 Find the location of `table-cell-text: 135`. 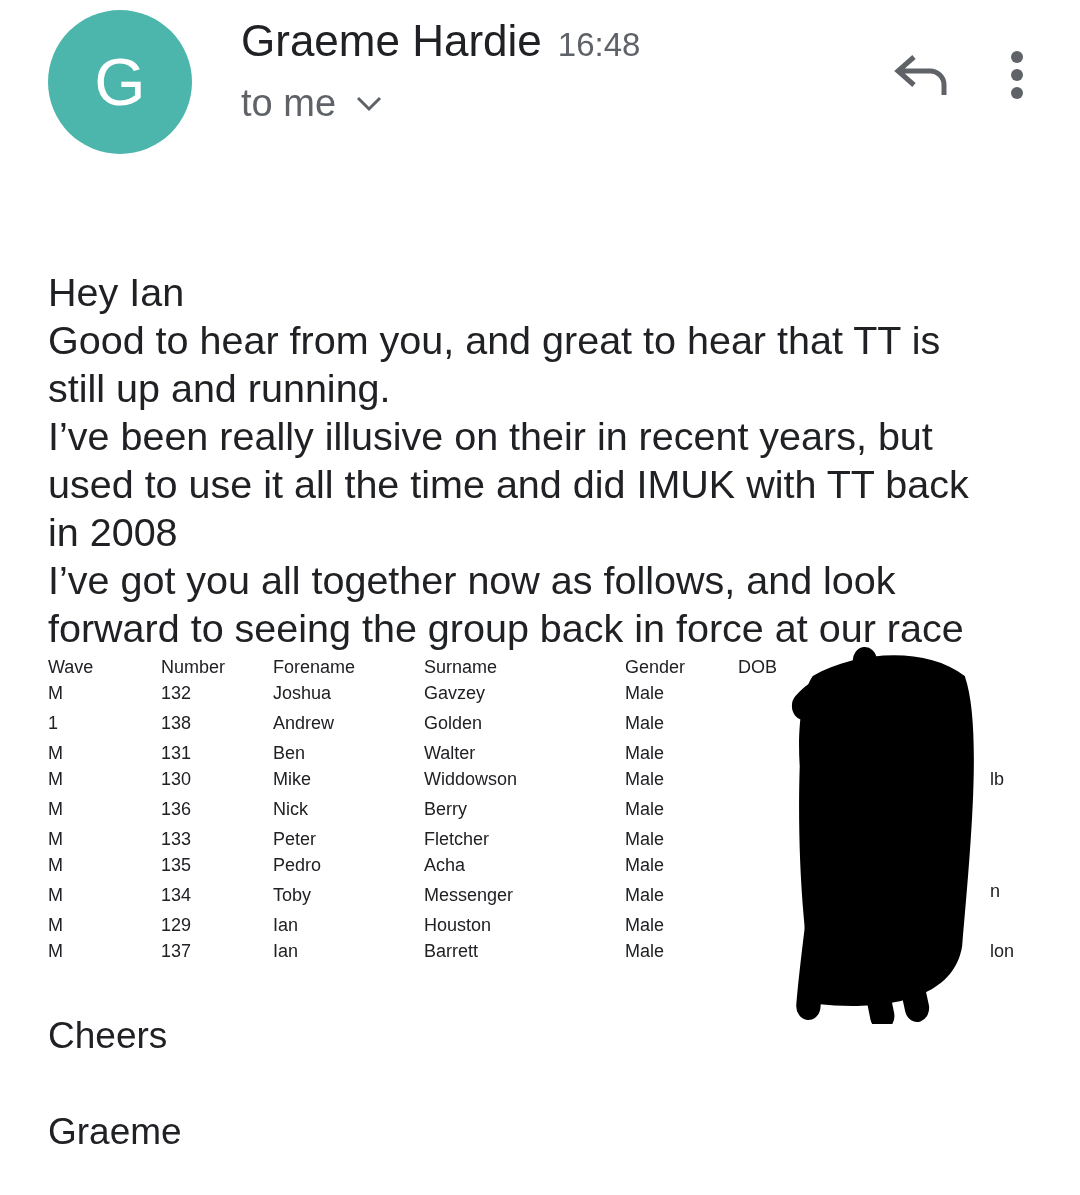

table-cell-text: 135 is located at coordinates (177, 865).